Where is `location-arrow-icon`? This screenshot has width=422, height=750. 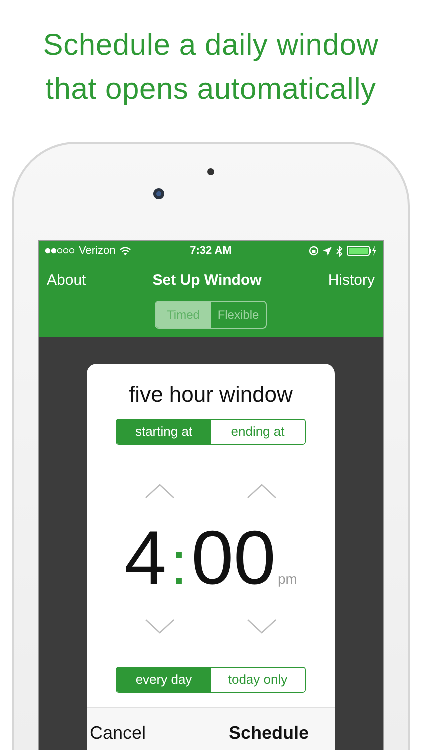 location-arrow-icon is located at coordinates (327, 251).